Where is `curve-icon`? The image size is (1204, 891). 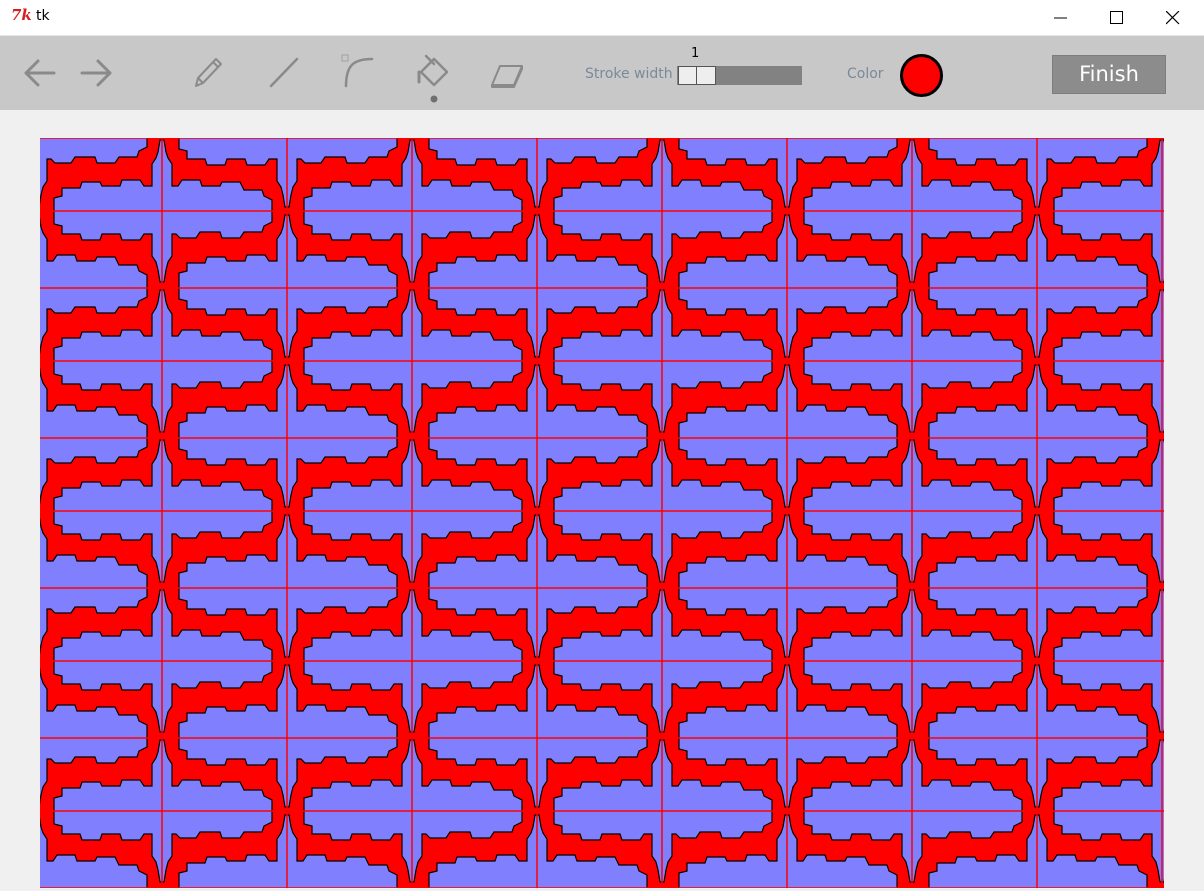 curve-icon is located at coordinates (358, 72).